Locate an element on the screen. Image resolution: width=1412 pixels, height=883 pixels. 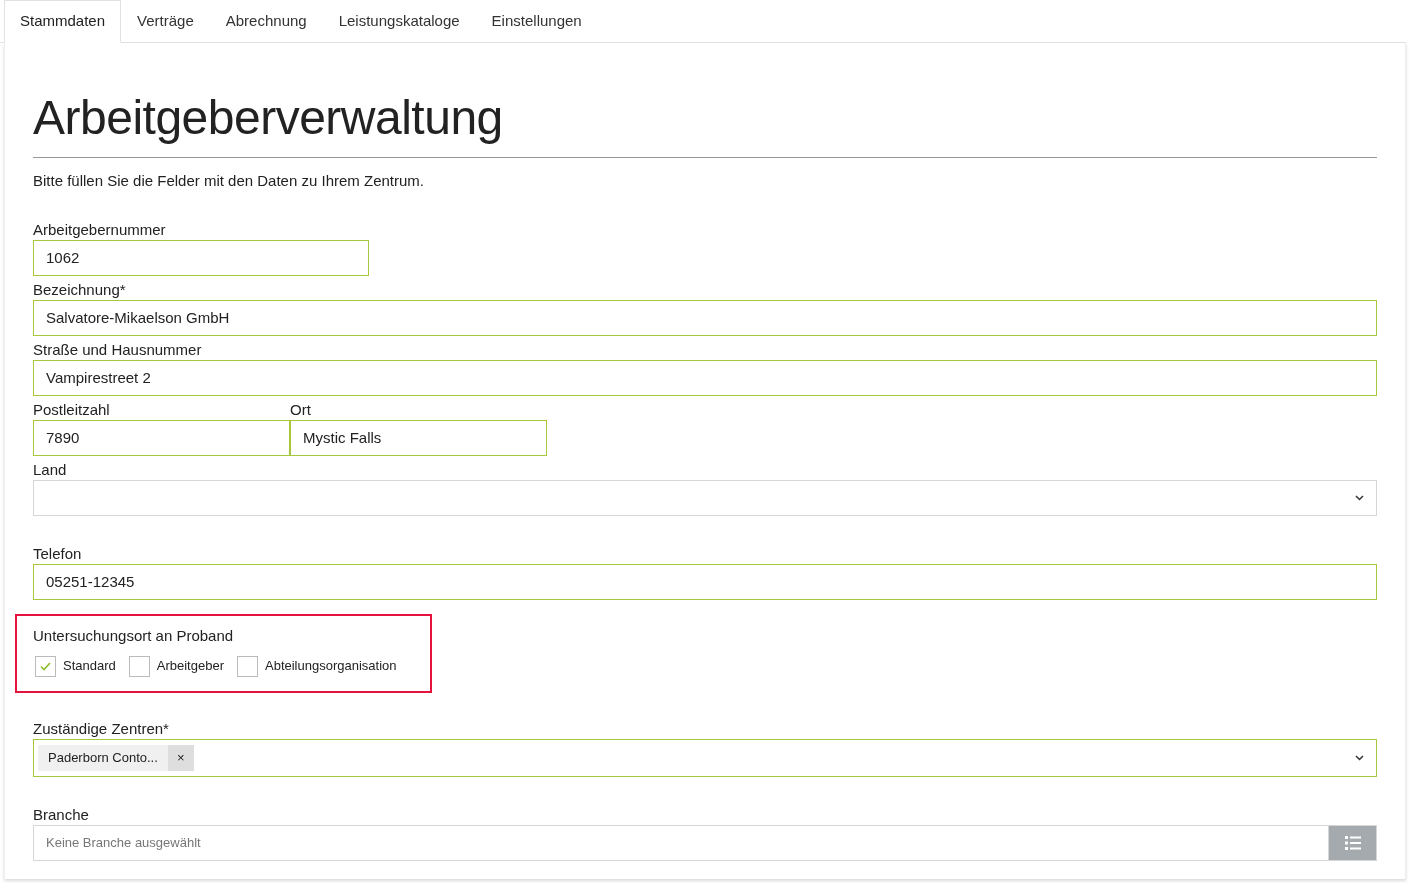
field-label: Land is located at coordinates (50, 469).